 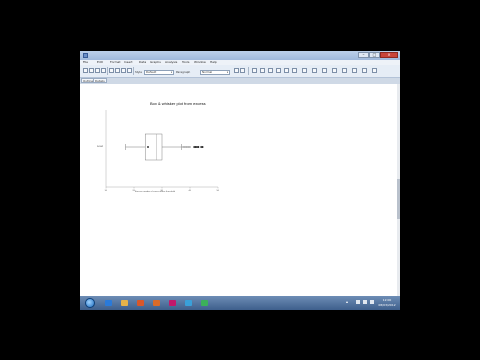 I want to click on chart-title: Box & whisker plot from excess, so click(x=178, y=103).